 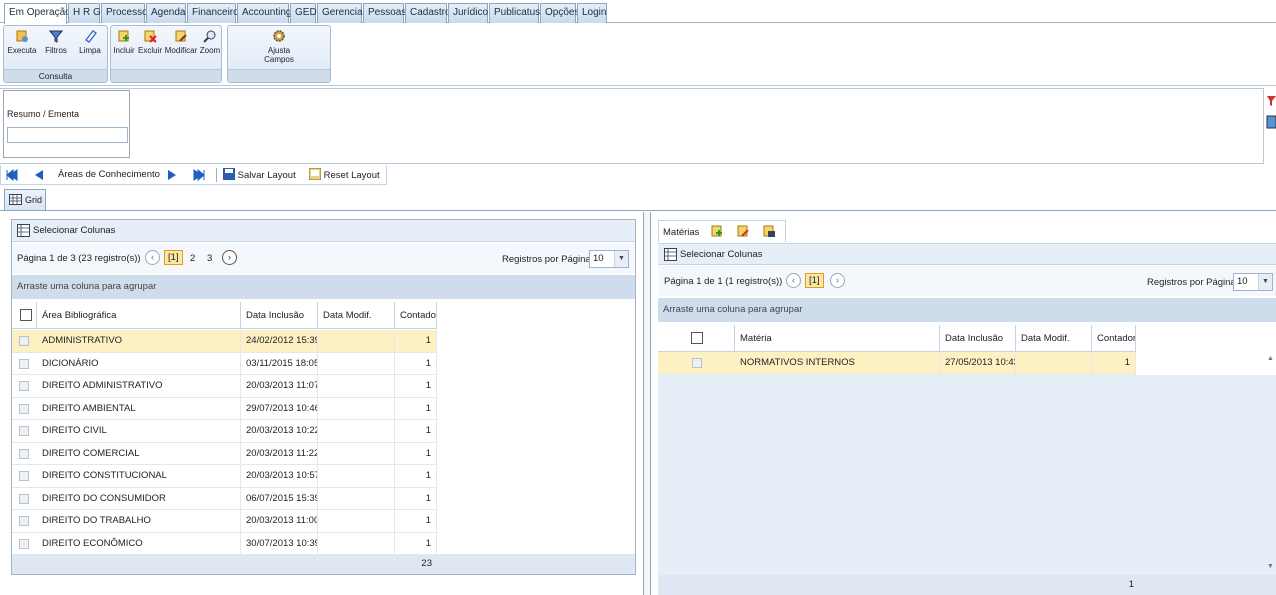 I want to click on left-per-page-select: 10 ▼, so click(x=609, y=259).